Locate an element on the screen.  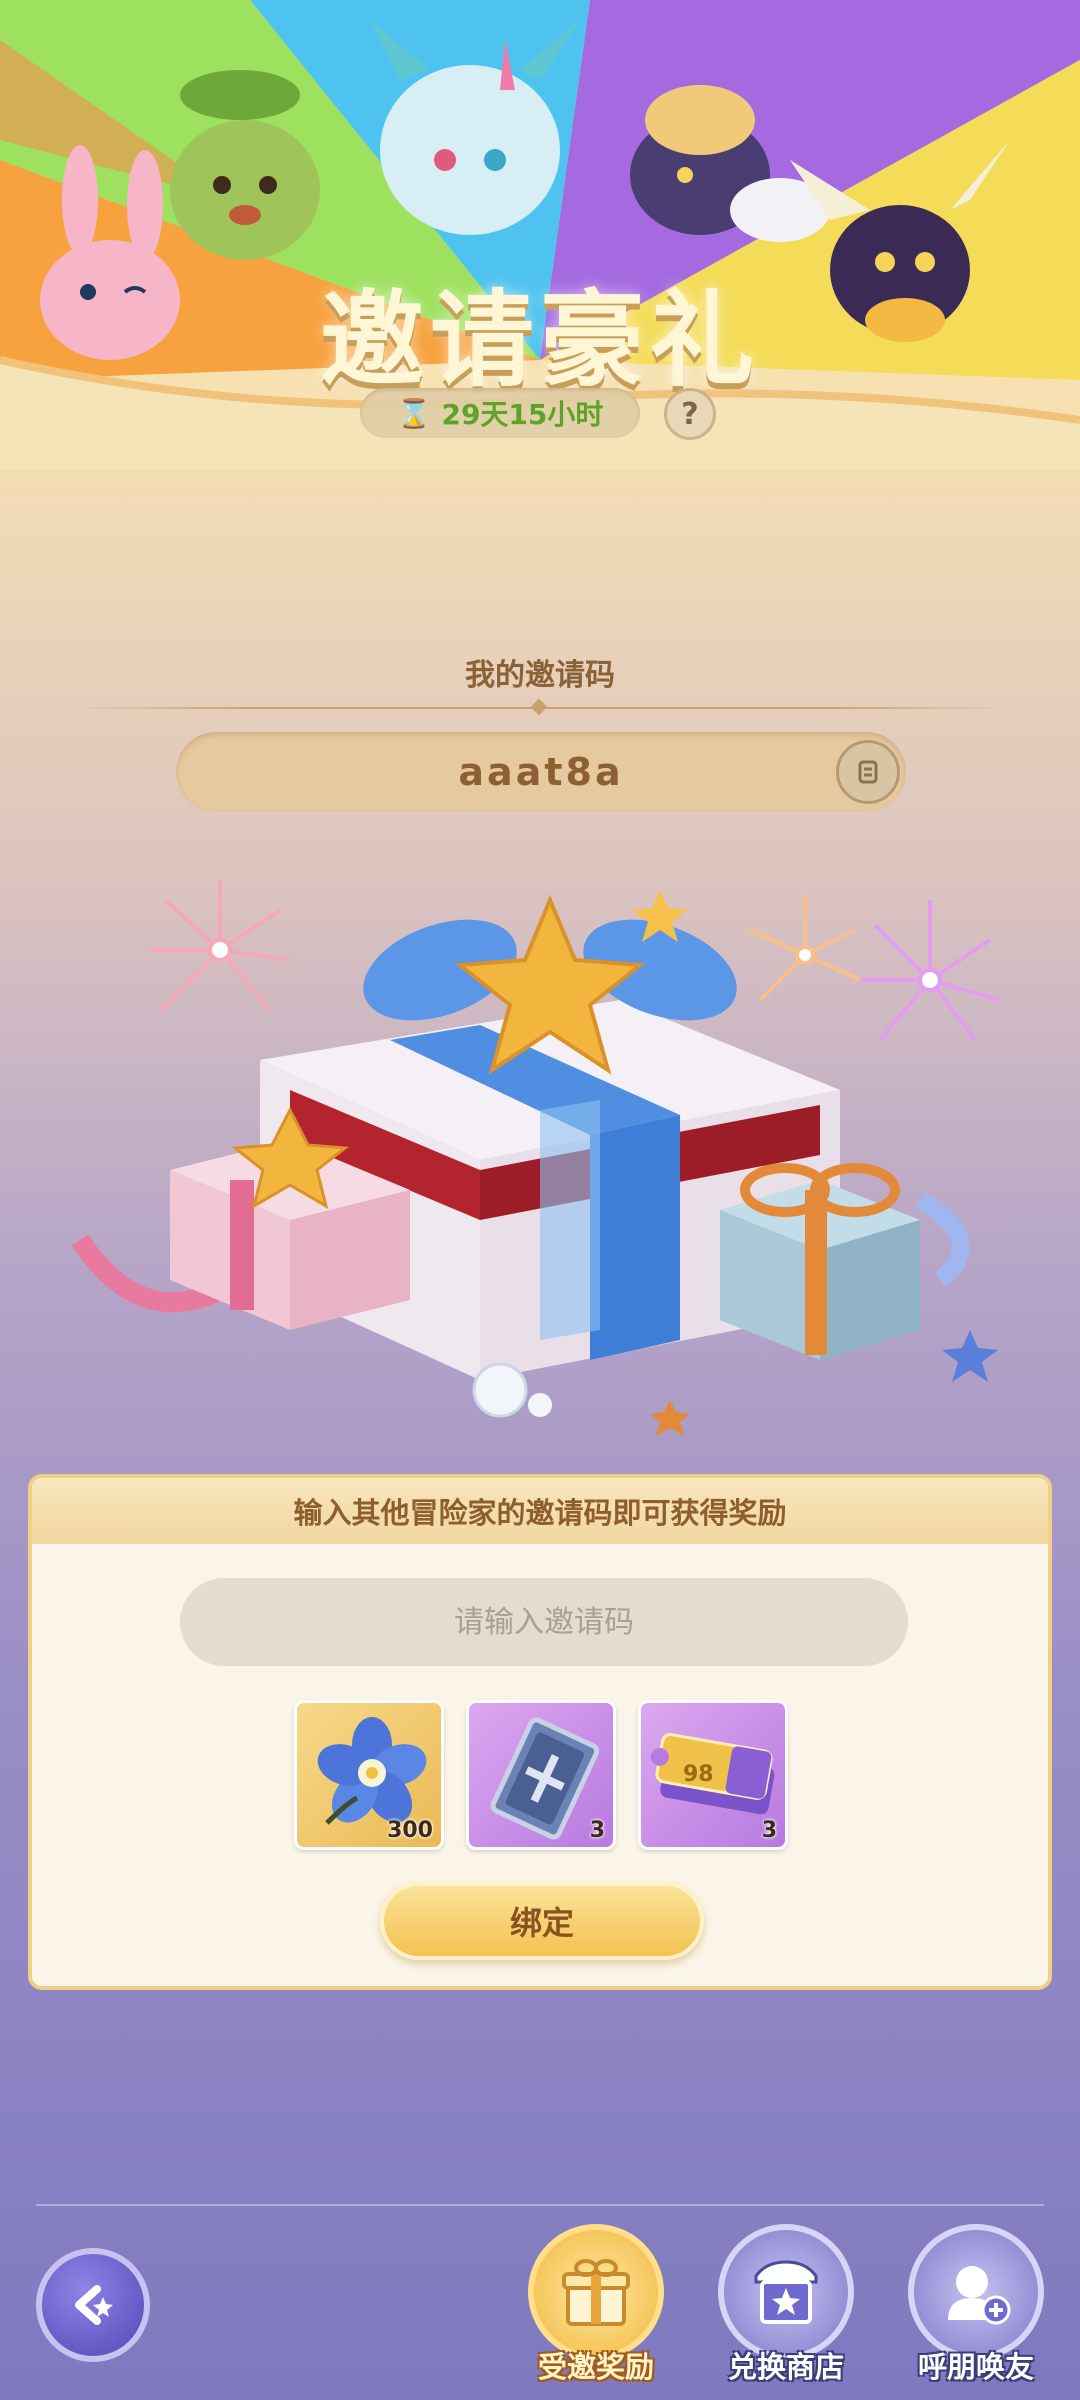
firework-right is located at coordinates (930, 971).